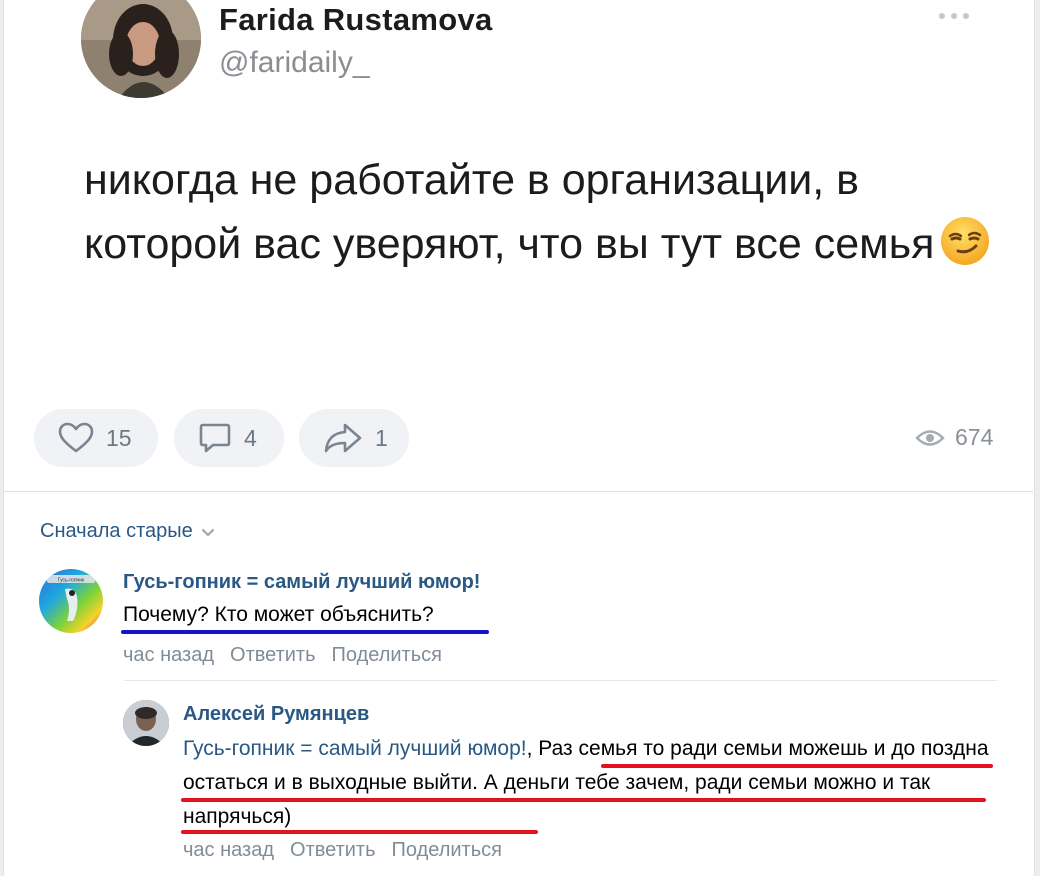 The height and width of the screenshot is (876, 1040). What do you see at coordinates (278, 614) in the screenshot?
I see `comment-text: Почему? Кто может объяснить?` at bounding box center [278, 614].